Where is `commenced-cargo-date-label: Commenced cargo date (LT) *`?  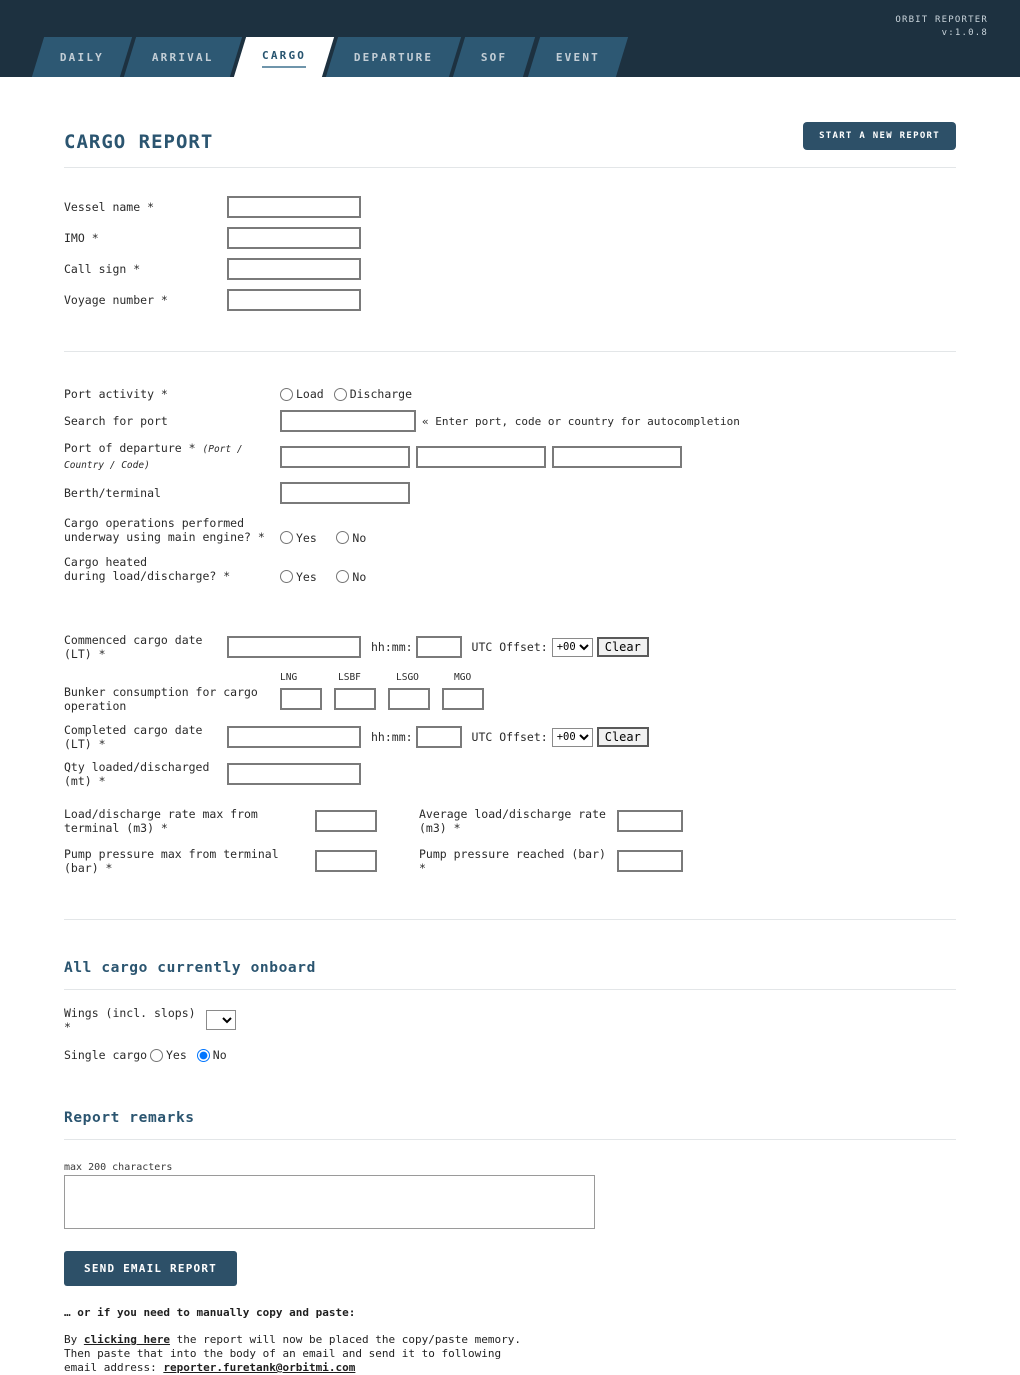 commenced-cargo-date-label: Commenced cargo date (LT) * is located at coordinates (133, 647).